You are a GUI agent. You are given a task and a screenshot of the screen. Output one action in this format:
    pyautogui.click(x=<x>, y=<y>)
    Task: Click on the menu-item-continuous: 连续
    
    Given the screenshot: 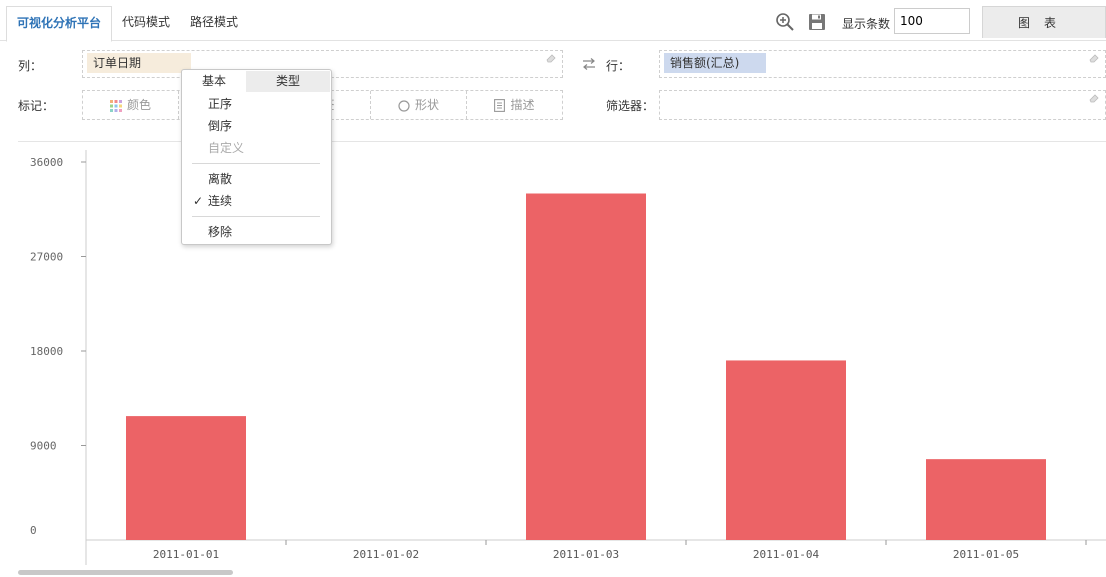 What is the action you would take?
    pyautogui.click(x=263, y=201)
    